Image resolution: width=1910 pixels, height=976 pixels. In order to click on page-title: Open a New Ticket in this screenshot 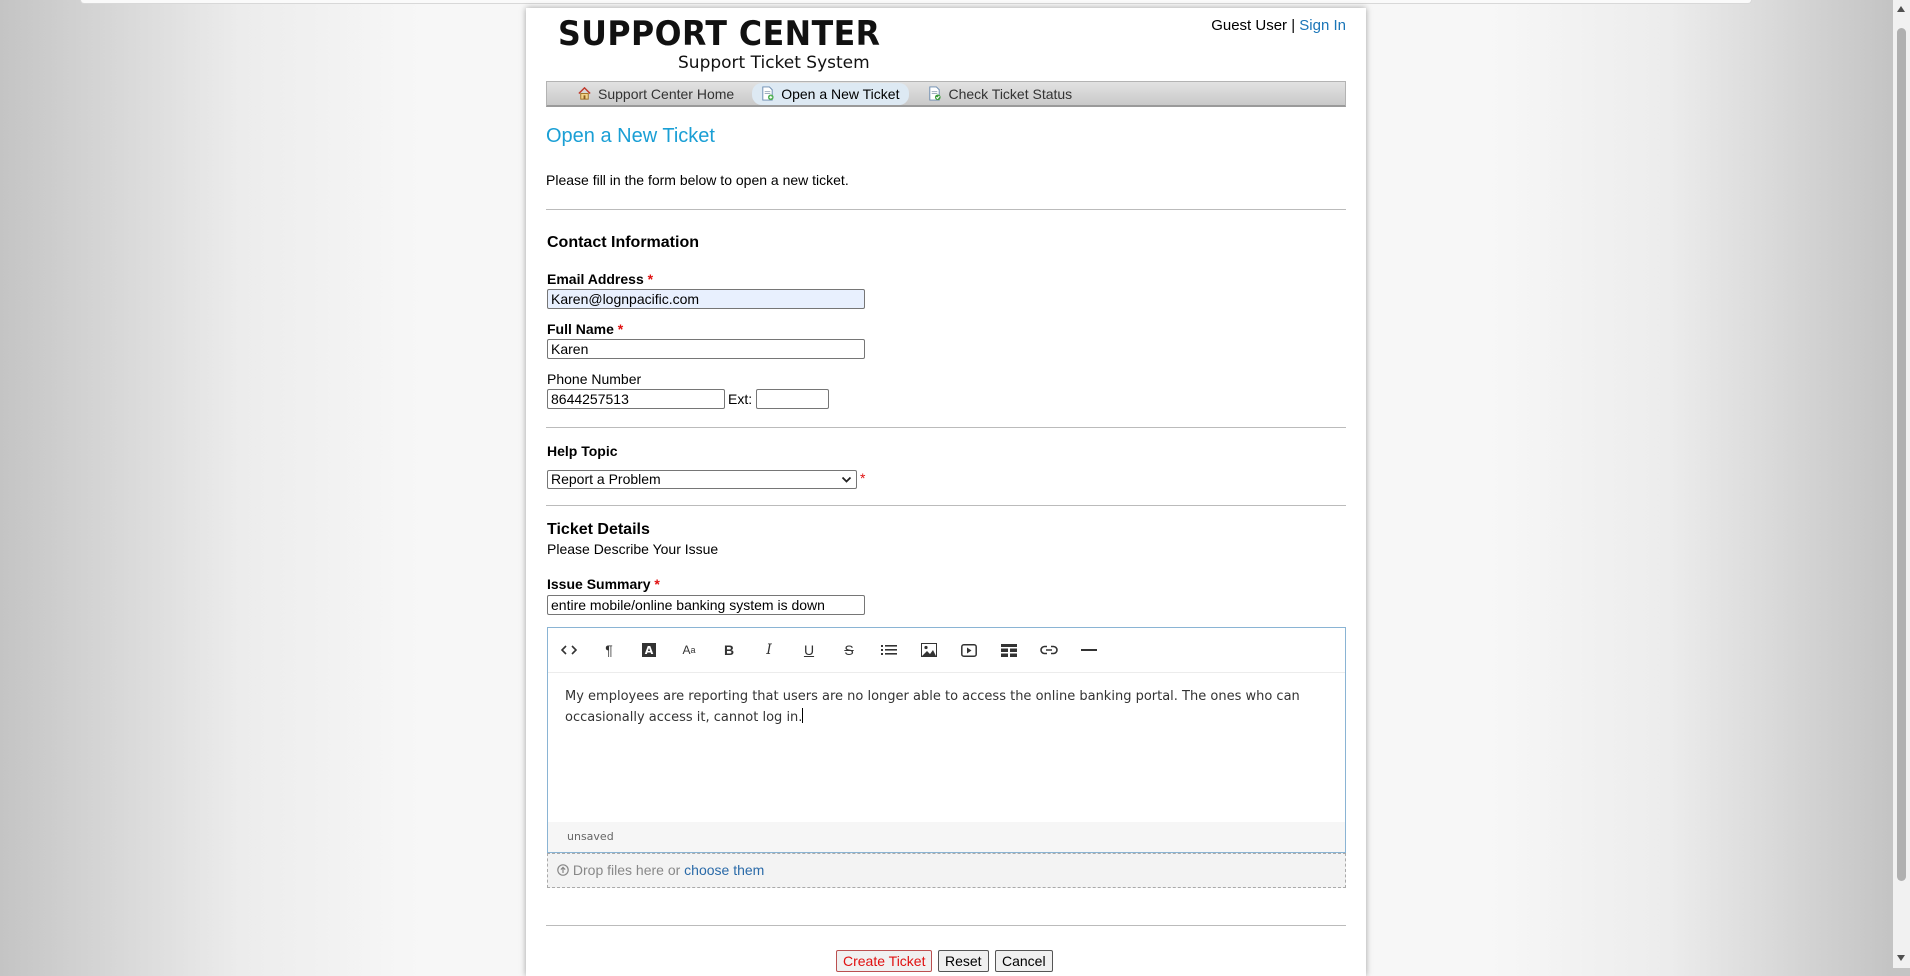, I will do `click(630, 136)`.